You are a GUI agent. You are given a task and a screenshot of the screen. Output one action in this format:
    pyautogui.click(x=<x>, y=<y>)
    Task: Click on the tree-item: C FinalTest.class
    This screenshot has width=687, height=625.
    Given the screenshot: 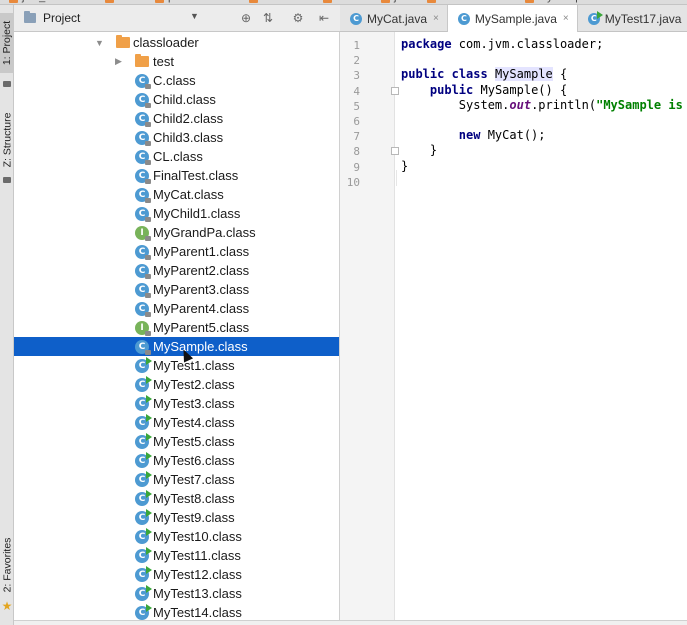 What is the action you would take?
    pyautogui.click(x=176, y=175)
    